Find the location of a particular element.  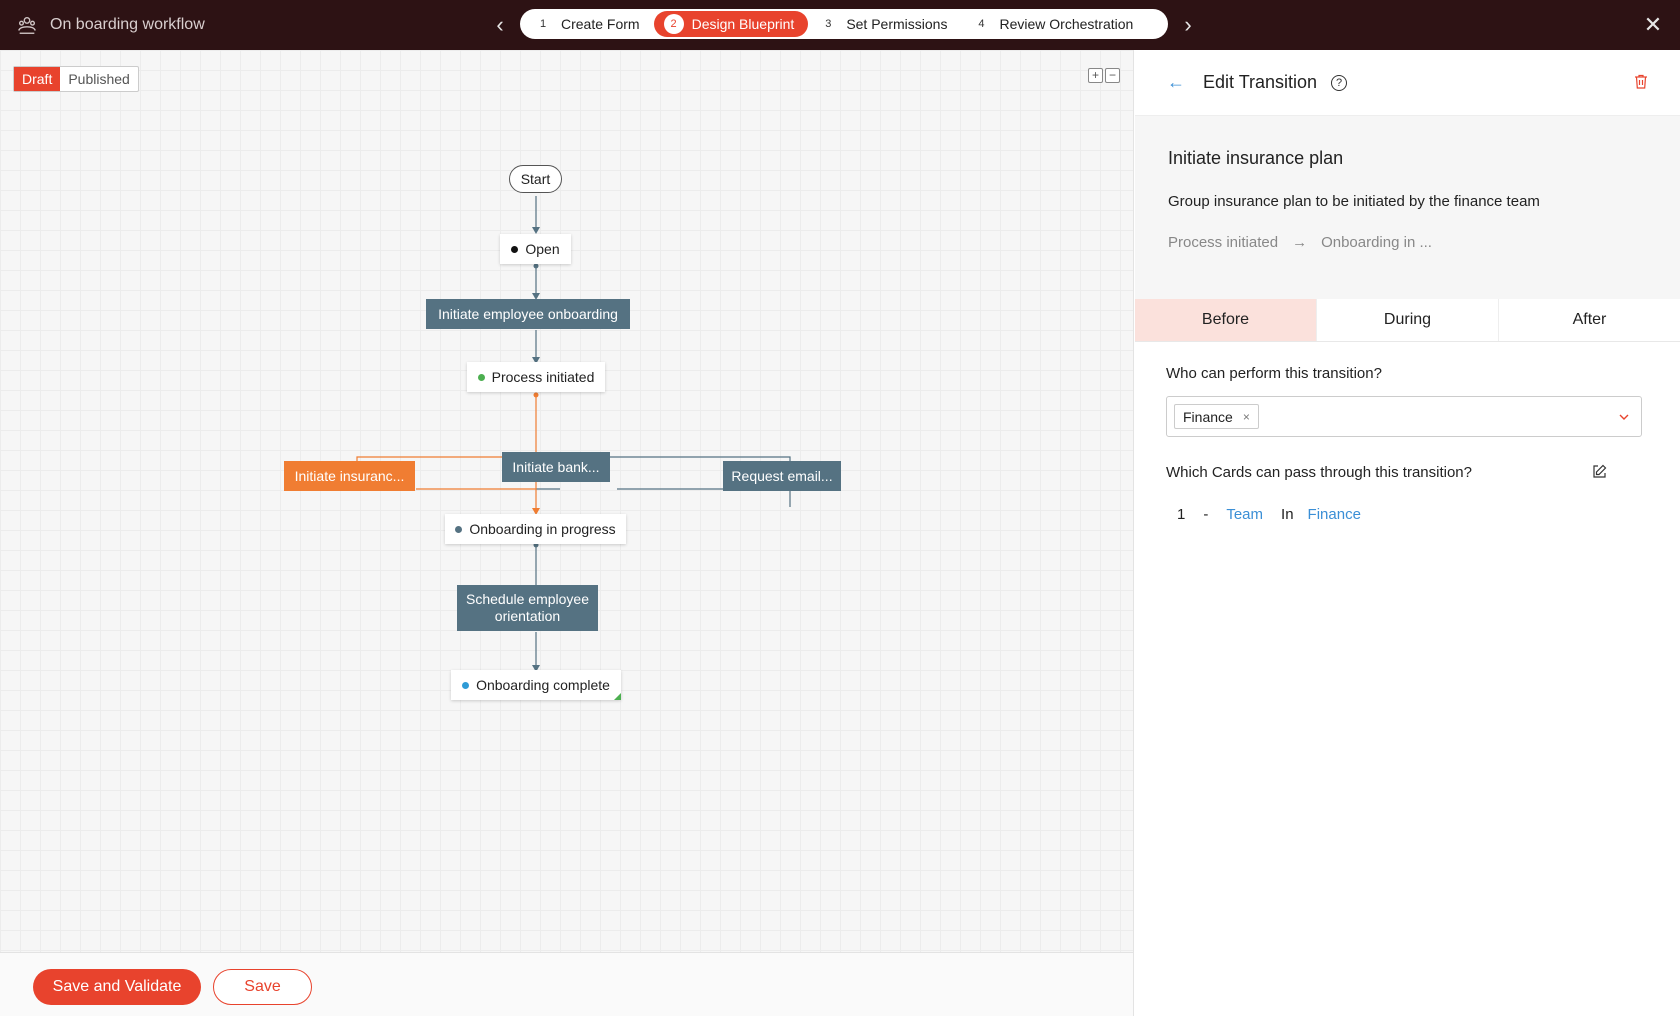

transition-label-line2: orientation is located at coordinates (527, 616).